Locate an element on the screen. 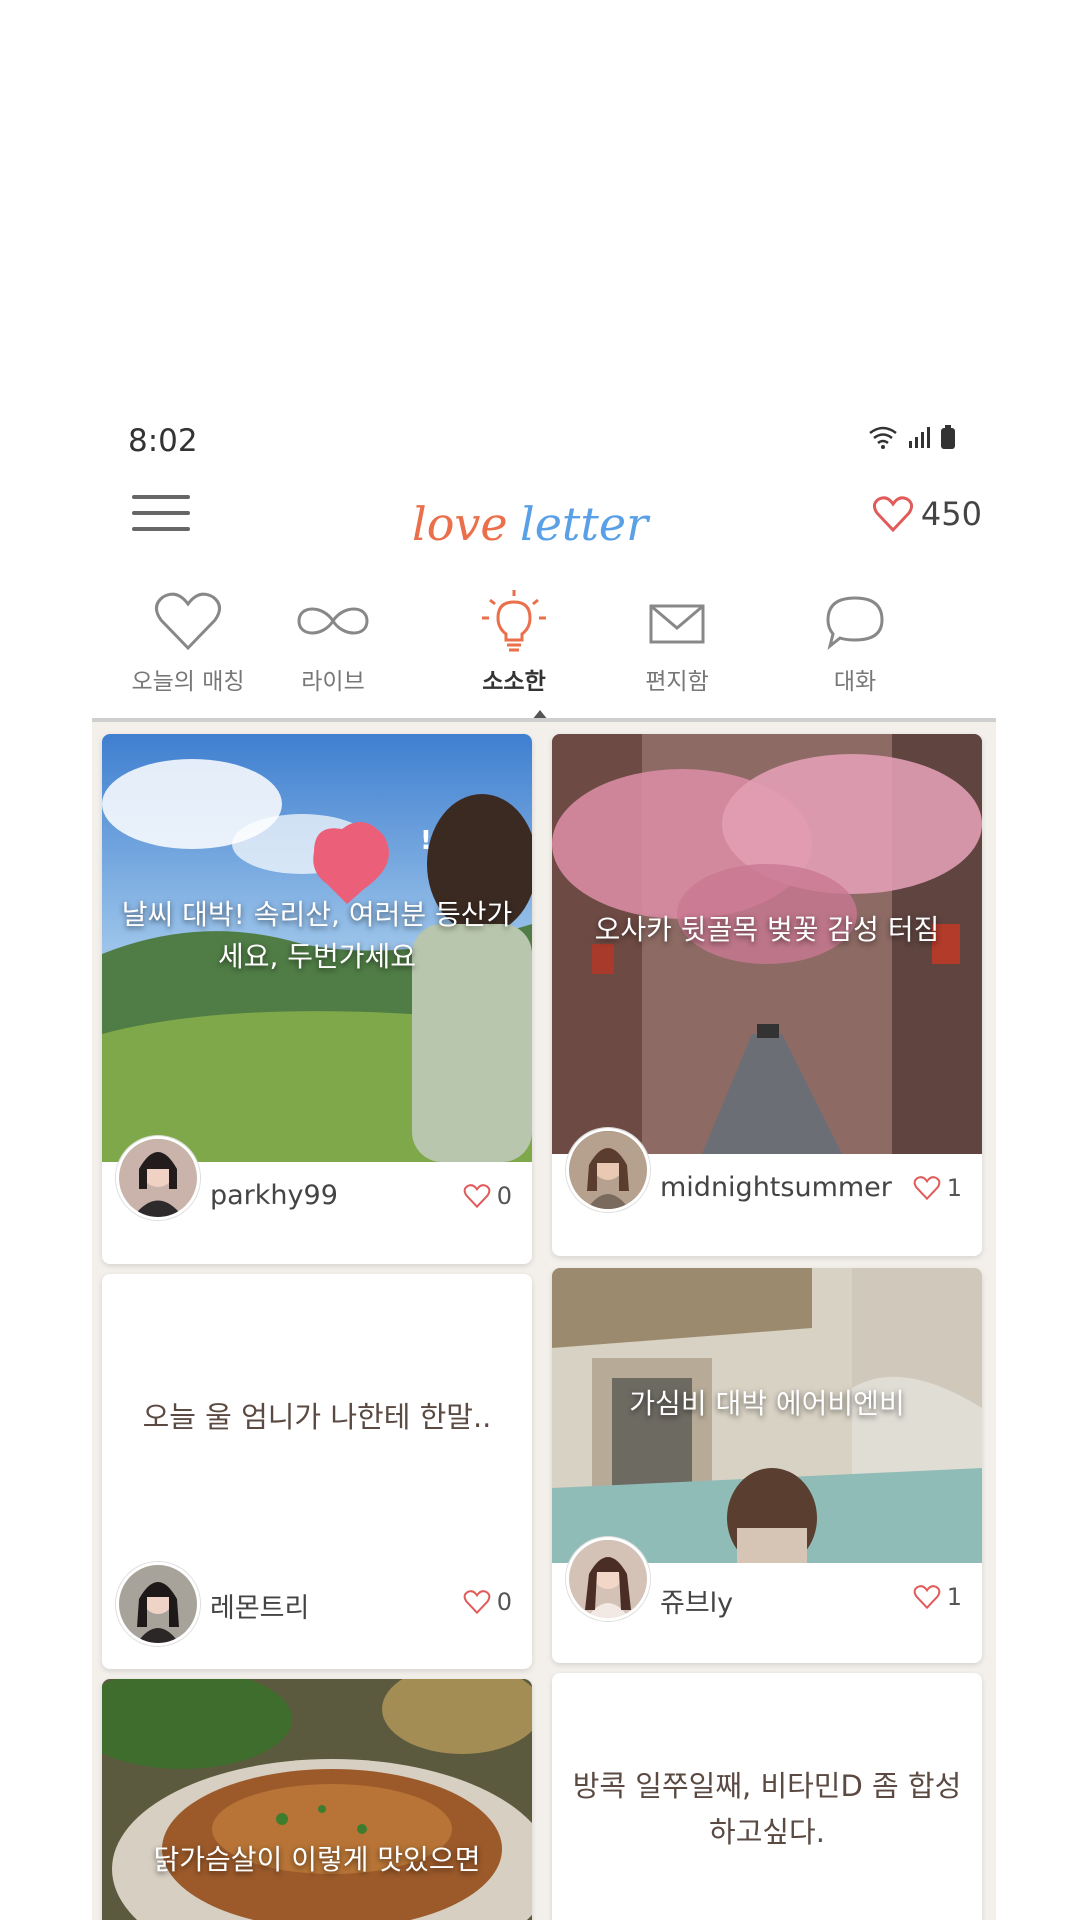 Image resolution: width=1080 pixels, height=1920 pixels. heart-count: 450 is located at coordinates (951, 514).